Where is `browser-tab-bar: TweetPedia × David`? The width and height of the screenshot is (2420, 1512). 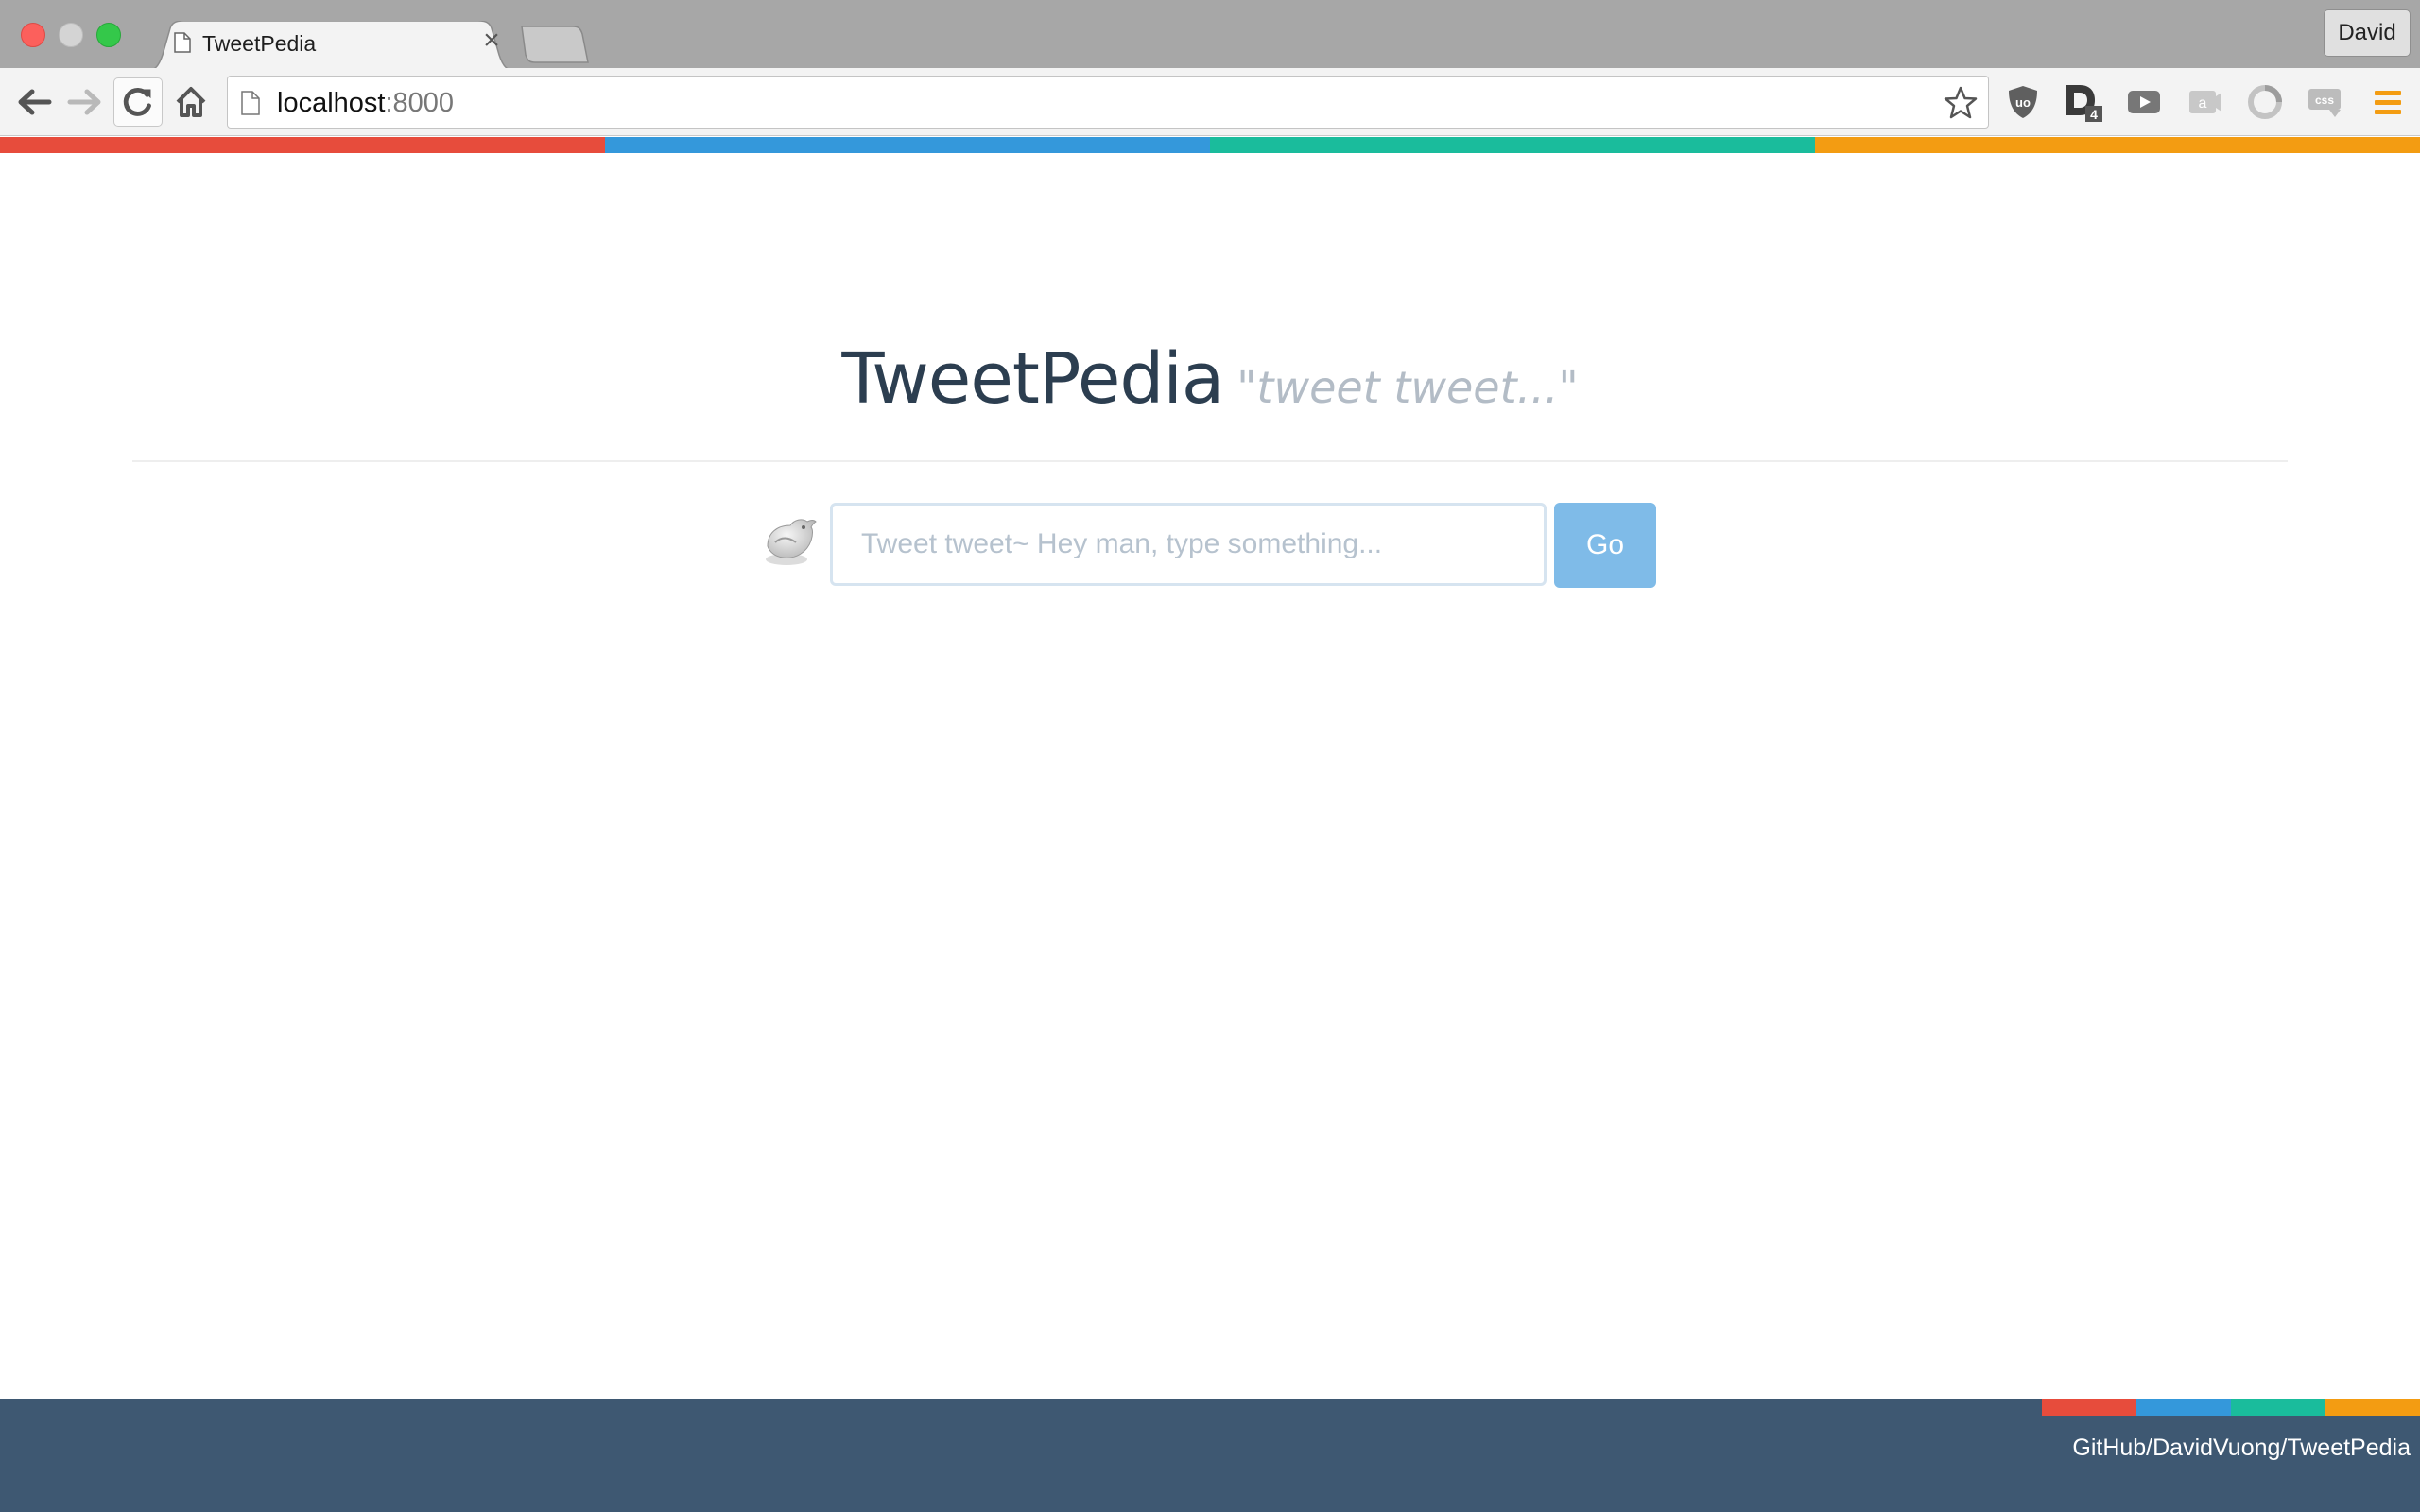
browser-tab-bar: TweetPedia × David is located at coordinates (1210, 36).